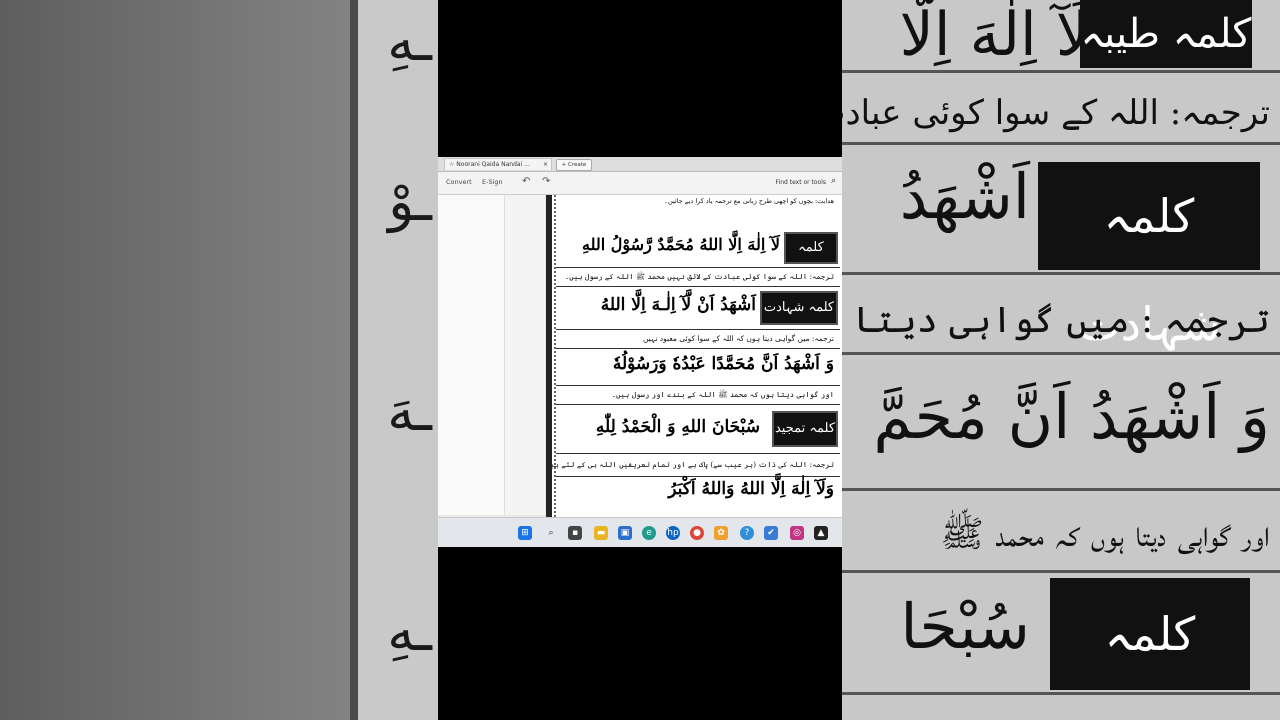 Image resolution: width=1280 pixels, height=720 pixels. Describe the element at coordinates (821, 533) in the screenshot. I see `acrobat-icon: ▲` at that location.